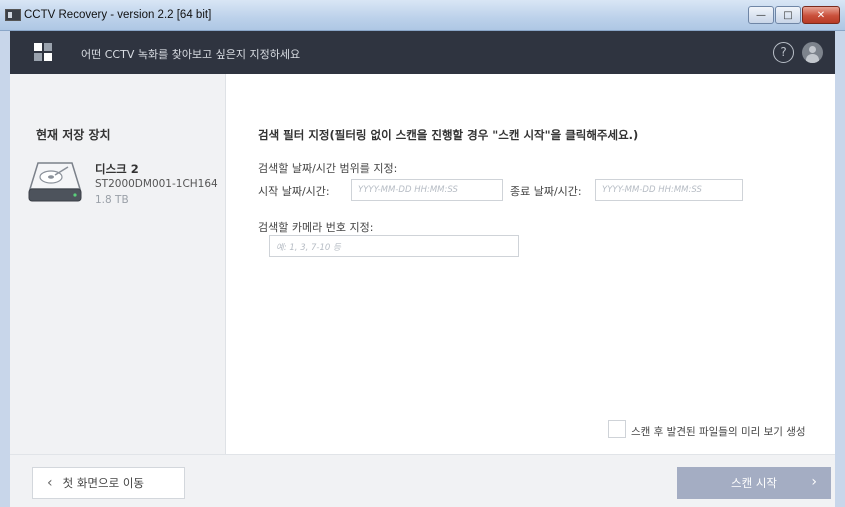 Image resolution: width=845 pixels, height=507 pixels. I want to click on disk-size: 1.8 TB, so click(112, 200).